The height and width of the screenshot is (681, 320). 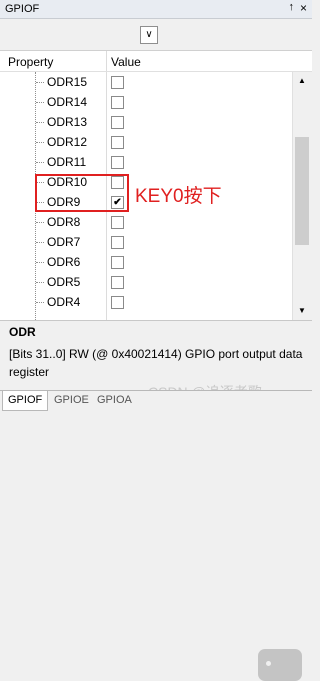 I want to click on property-row: ODR11, so click(x=146, y=162).